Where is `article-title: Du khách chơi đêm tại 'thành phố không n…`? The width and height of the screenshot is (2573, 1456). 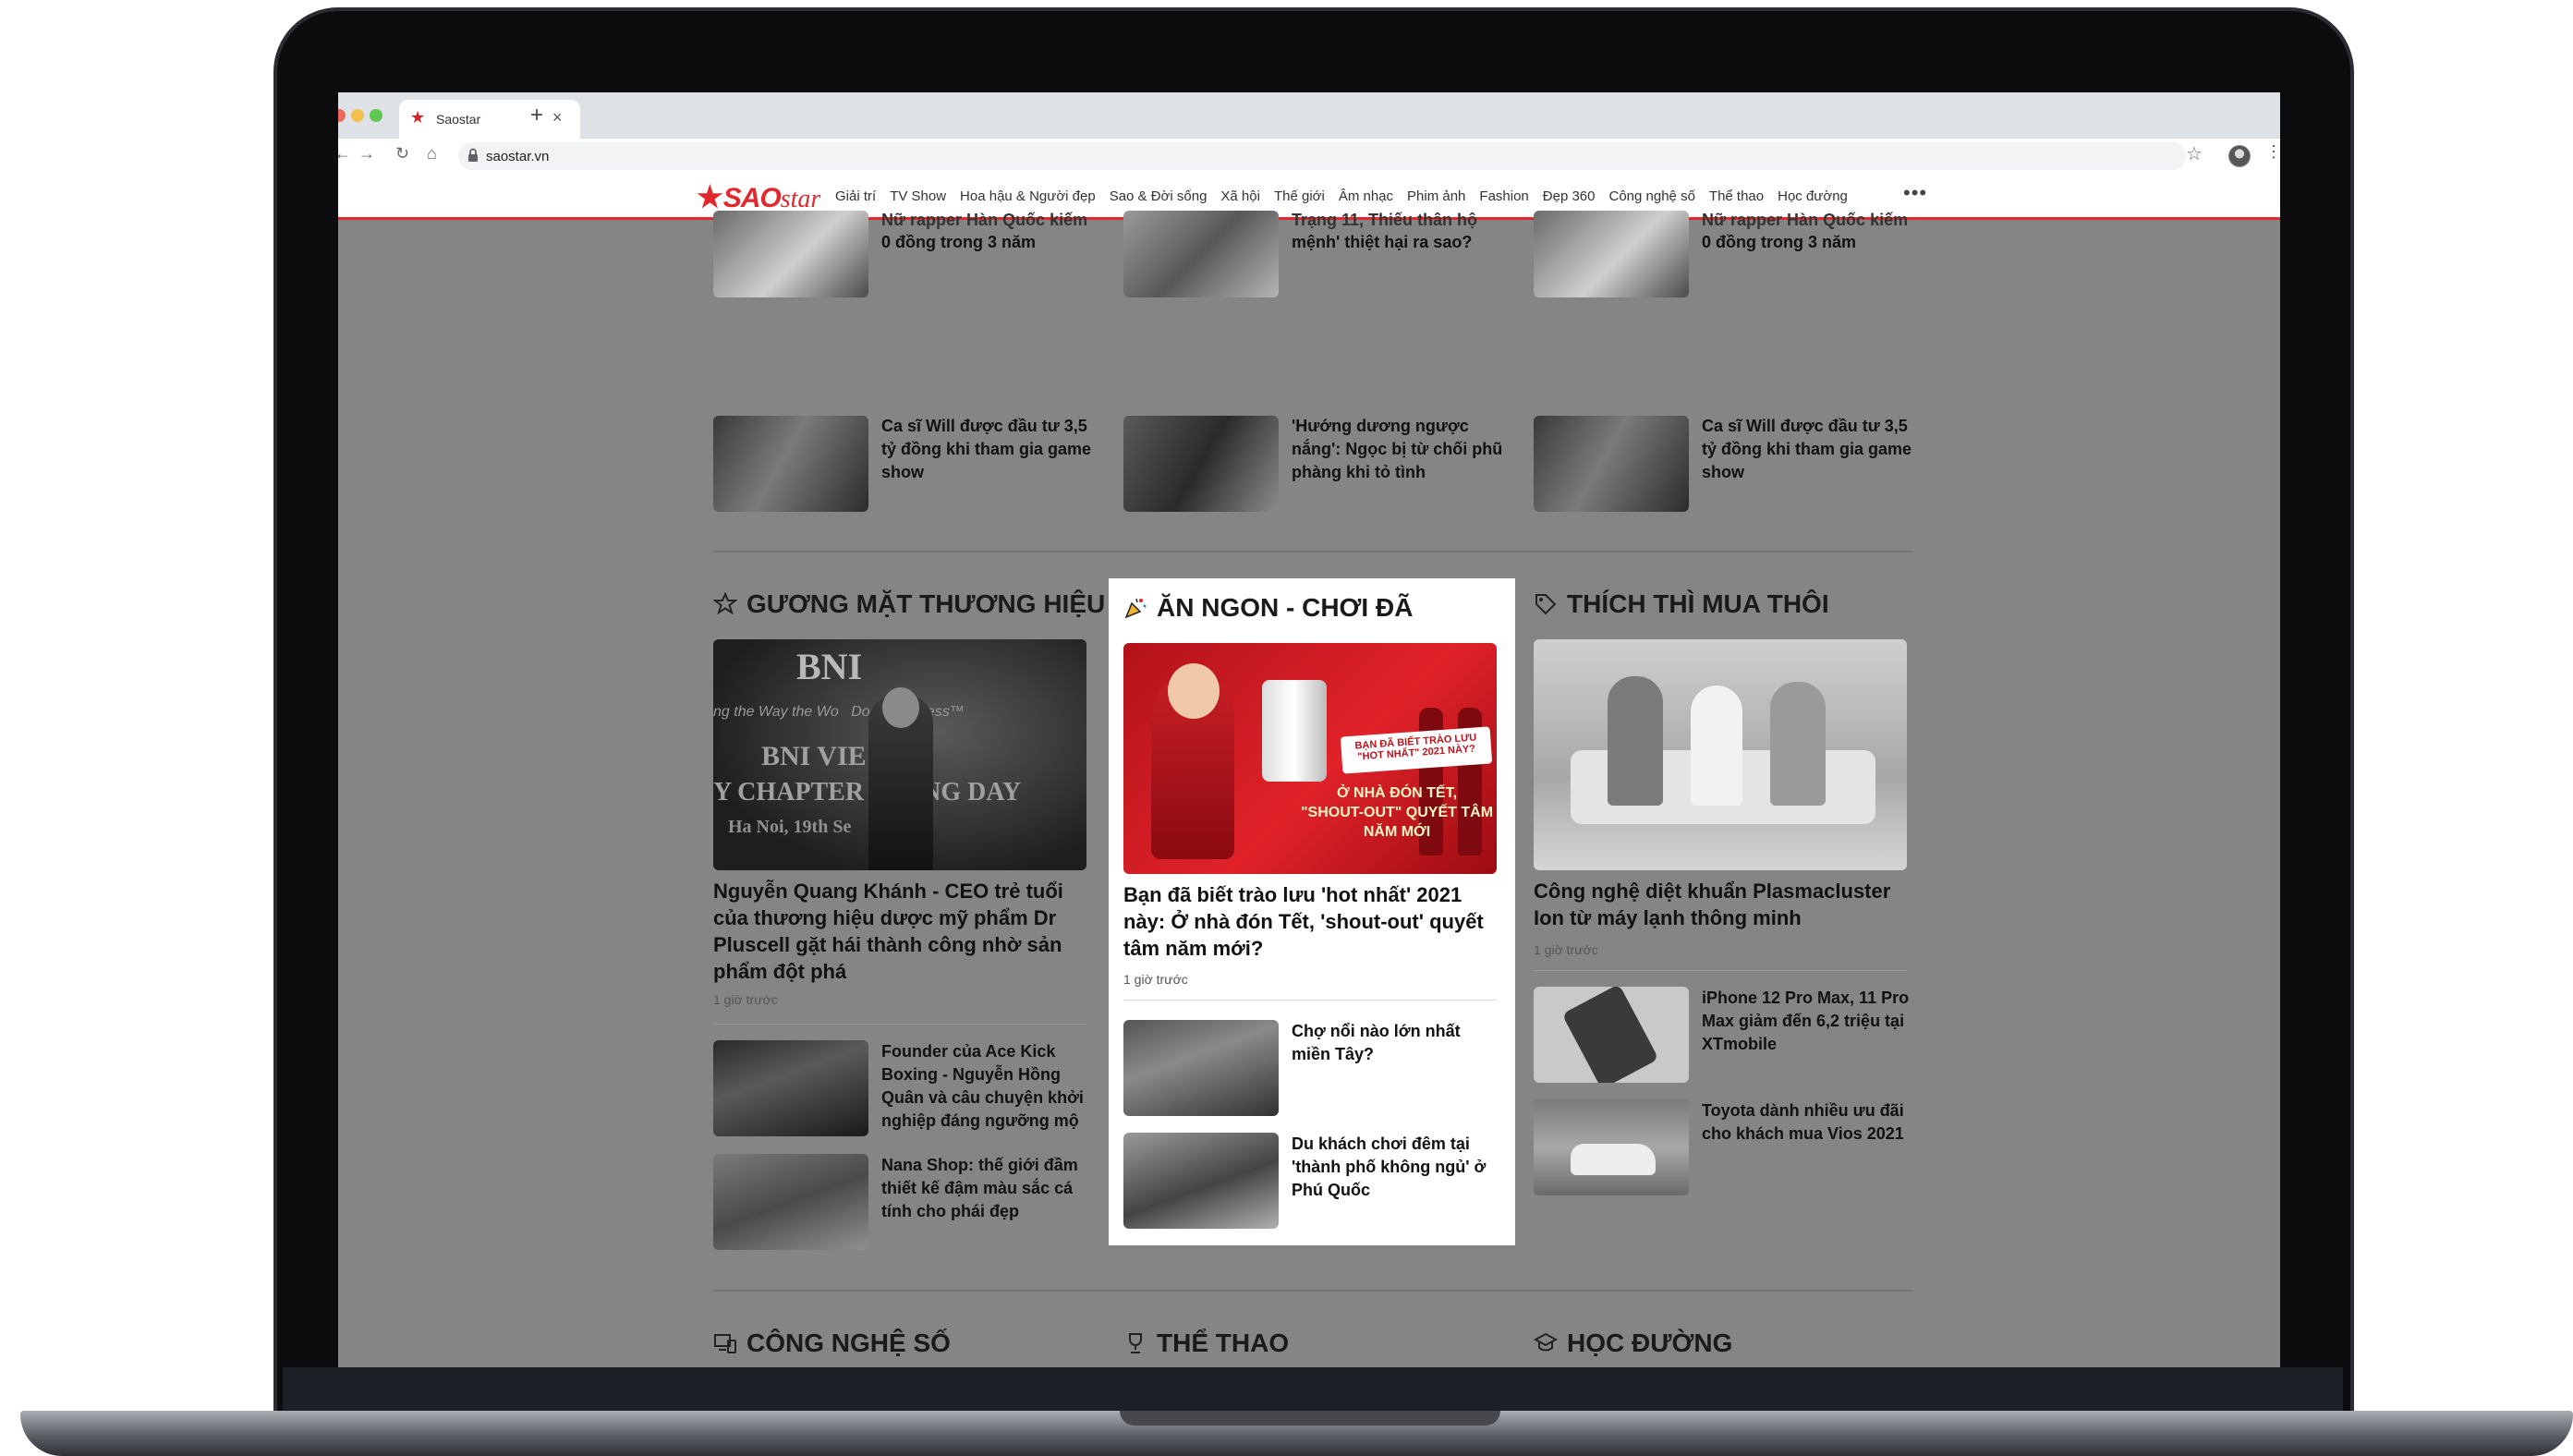
article-title: Du khách chơi đêm tại 'thành phố không n… is located at coordinates (1396, 1167).